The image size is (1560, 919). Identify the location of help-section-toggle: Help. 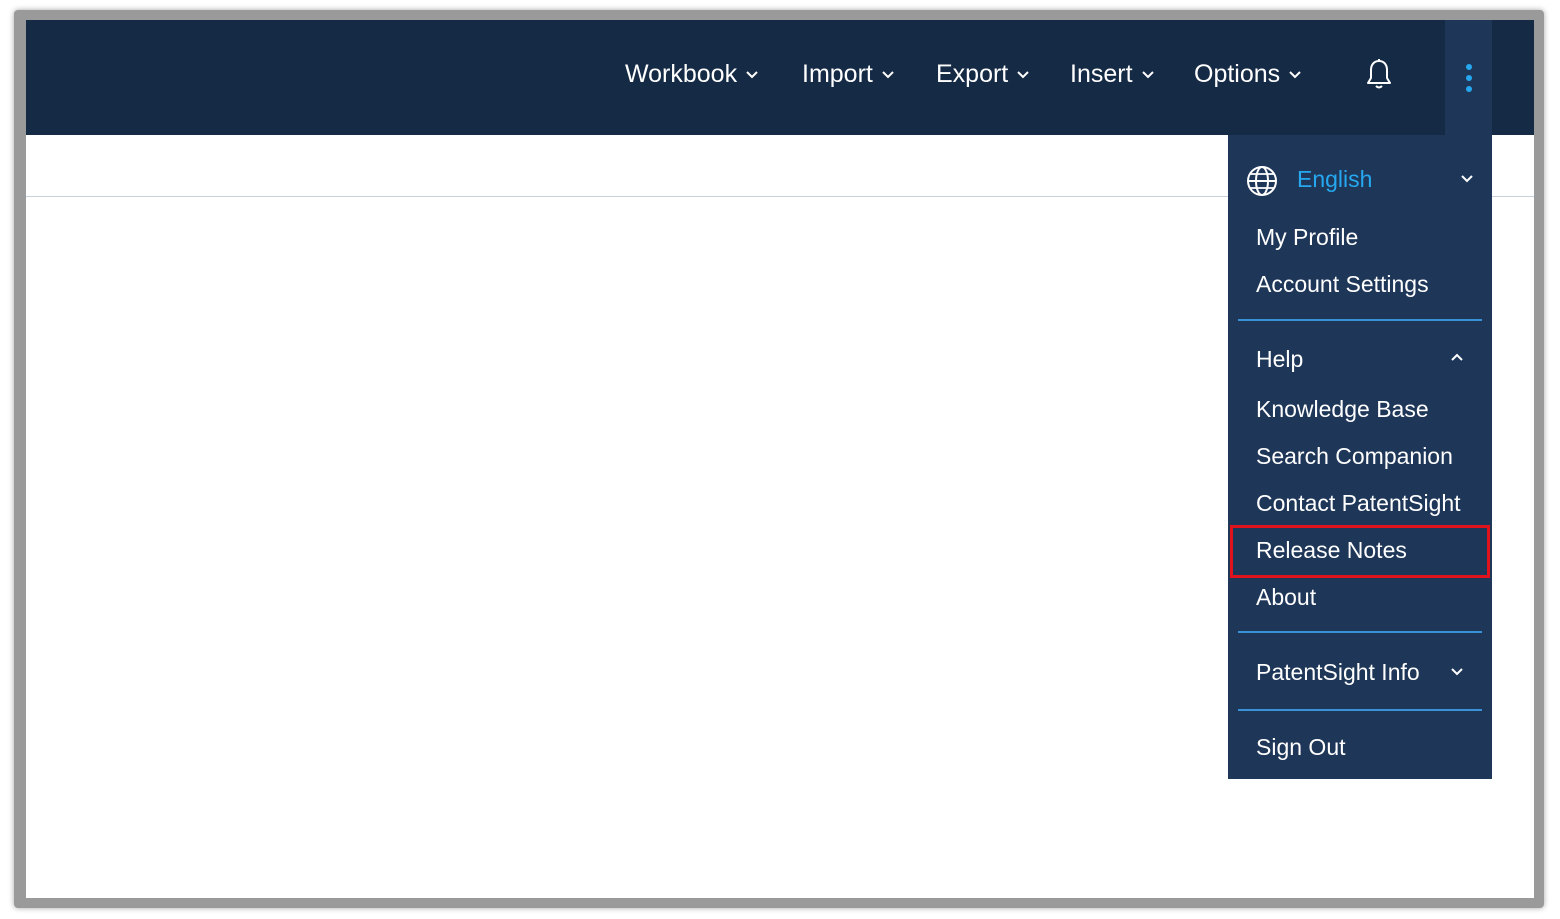
(1360, 360).